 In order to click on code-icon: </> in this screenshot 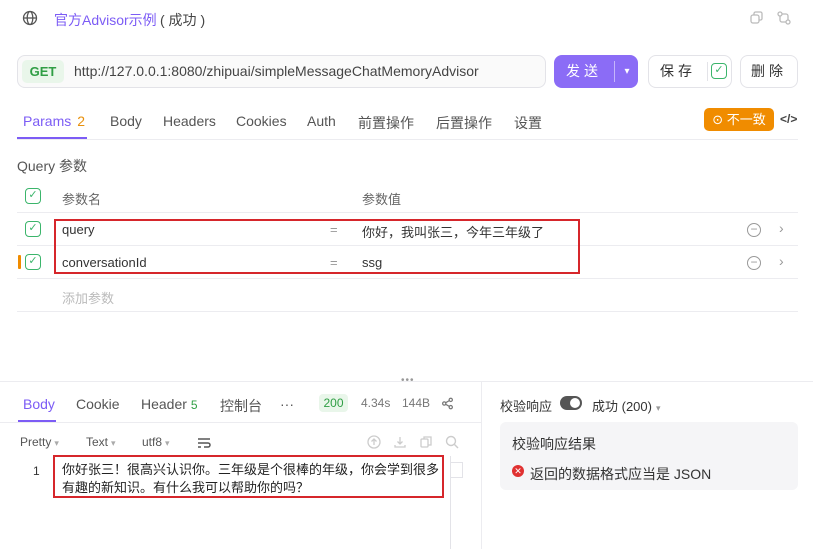, I will do `click(788, 119)`.